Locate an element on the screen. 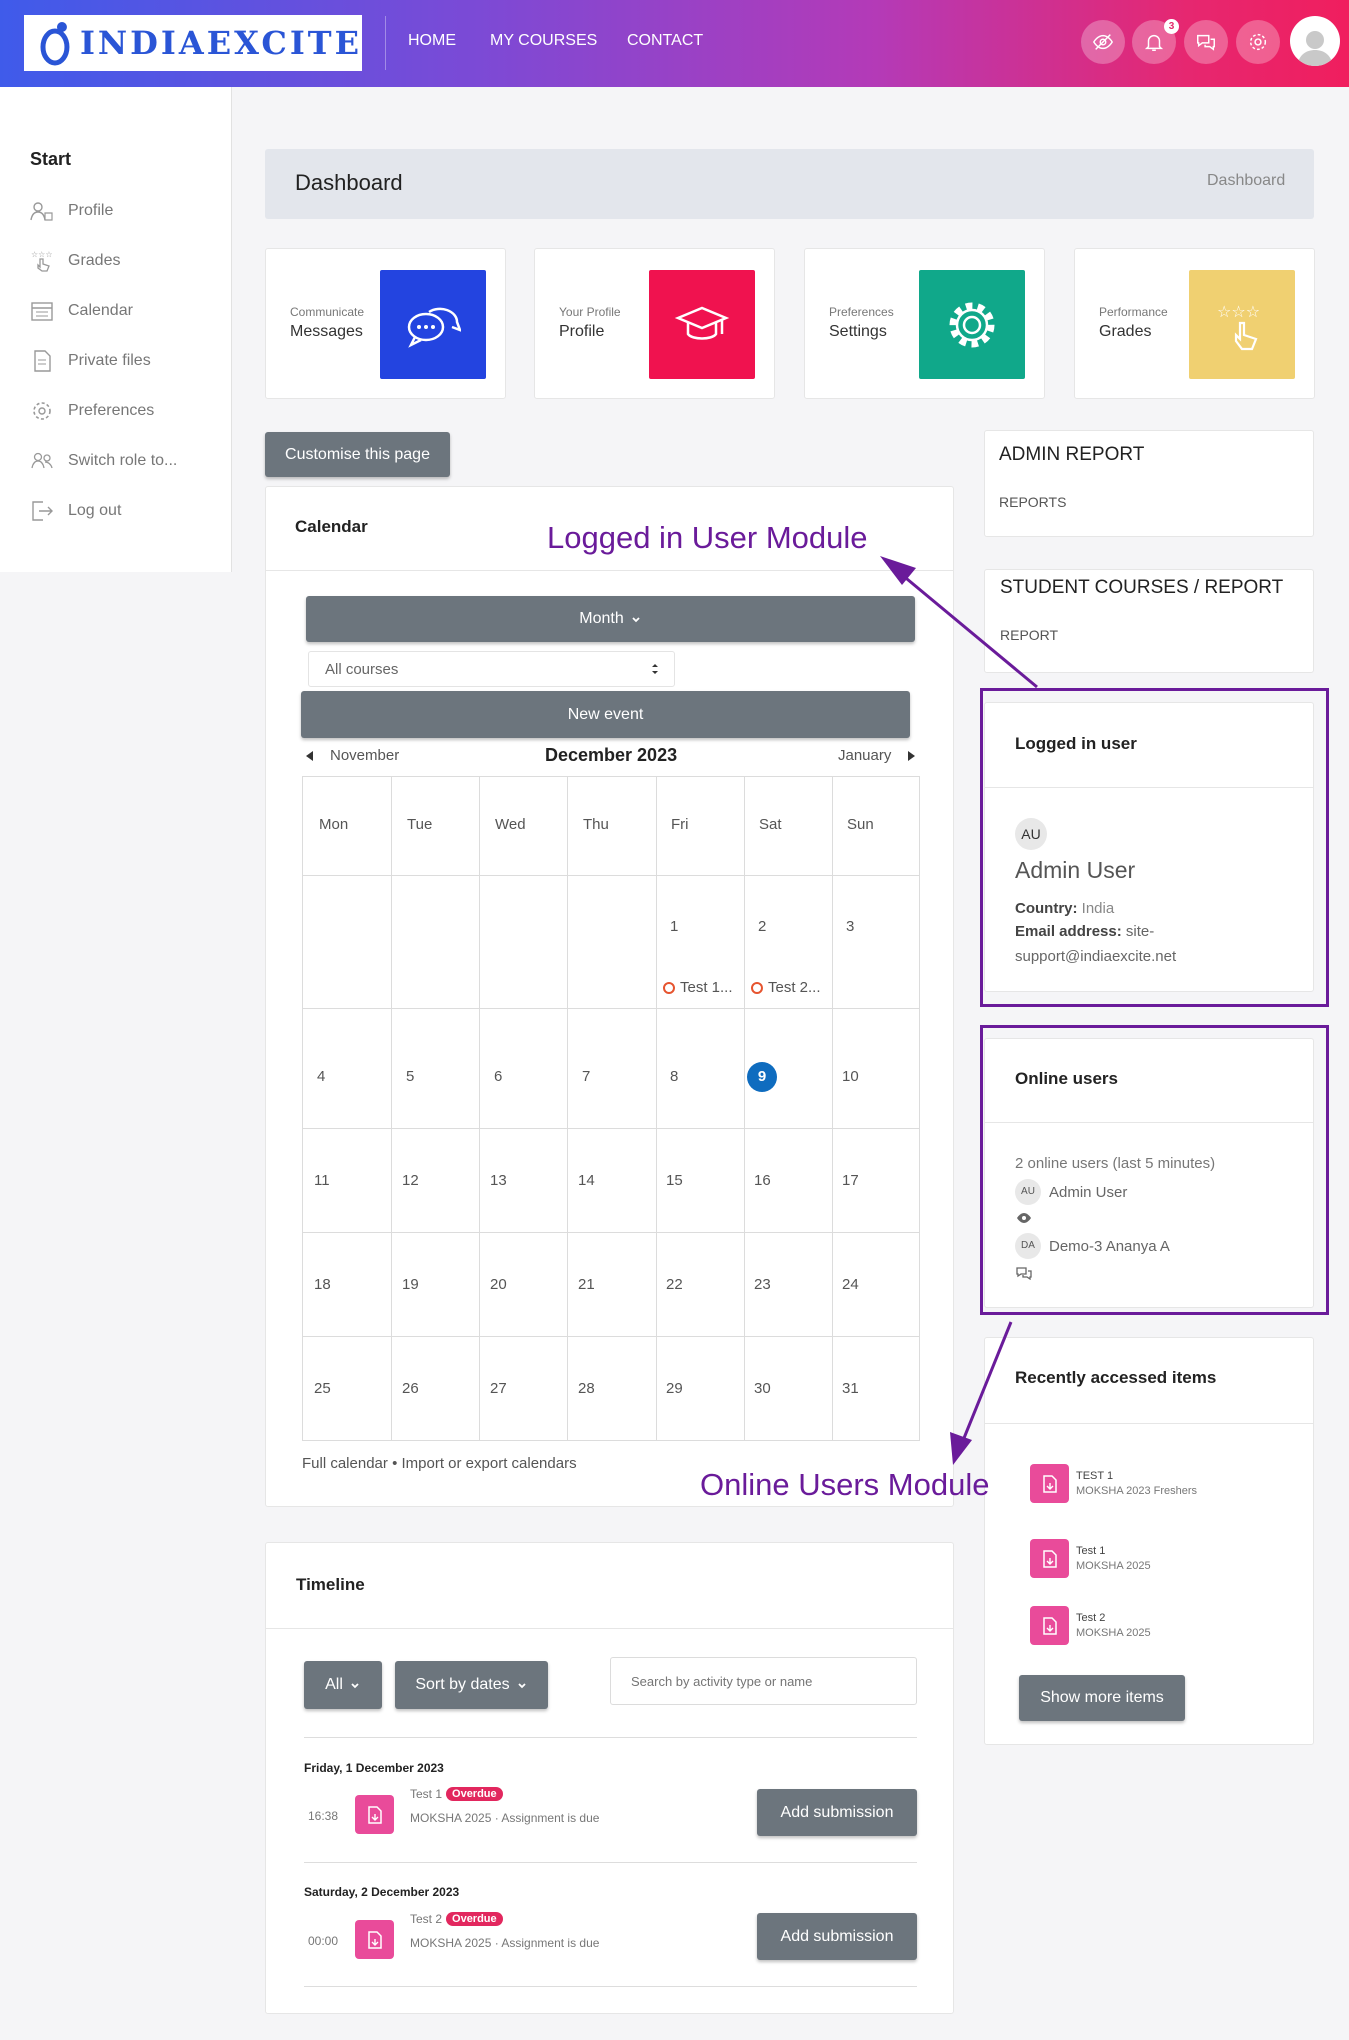 This screenshot has height=2040, width=1349. annotation-arrows is located at coordinates (959, 1010).